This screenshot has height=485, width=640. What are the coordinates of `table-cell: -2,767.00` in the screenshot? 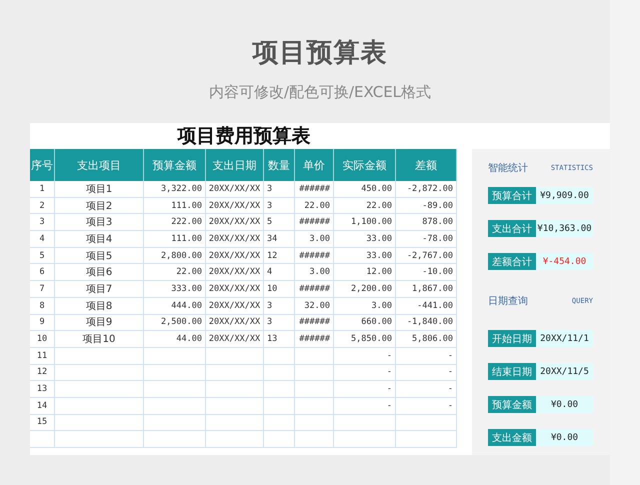 It's located at (426, 256).